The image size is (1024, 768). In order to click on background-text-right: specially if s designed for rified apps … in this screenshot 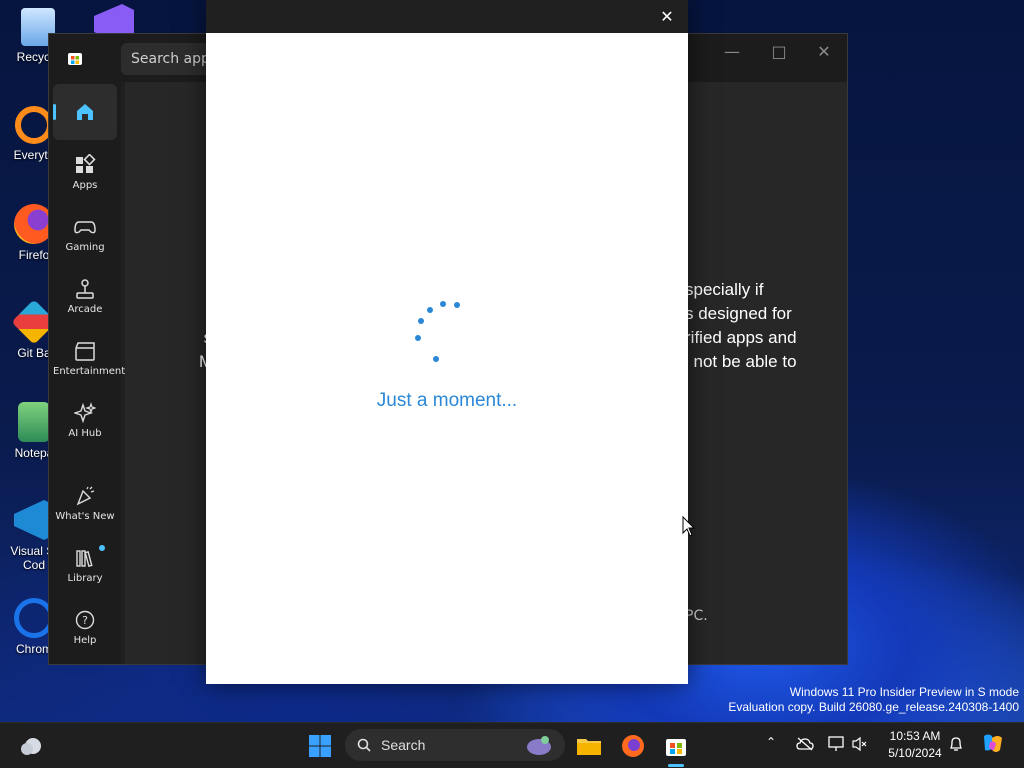, I will do `click(741, 325)`.